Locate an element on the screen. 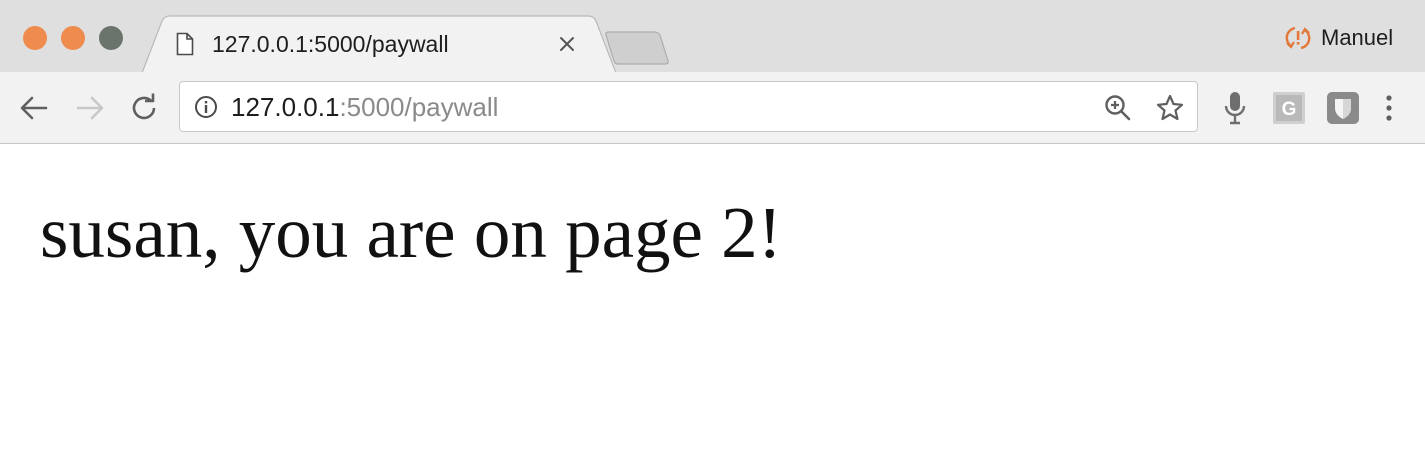 The height and width of the screenshot is (461, 1425). g-extension-icon: G is located at coordinates (1289, 108).